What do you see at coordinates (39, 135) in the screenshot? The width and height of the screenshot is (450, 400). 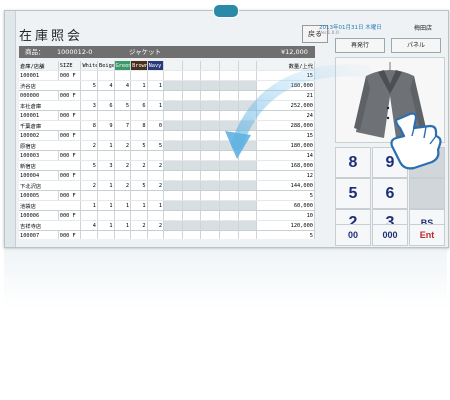 I see `cell-store-code: 100002` at bounding box center [39, 135].